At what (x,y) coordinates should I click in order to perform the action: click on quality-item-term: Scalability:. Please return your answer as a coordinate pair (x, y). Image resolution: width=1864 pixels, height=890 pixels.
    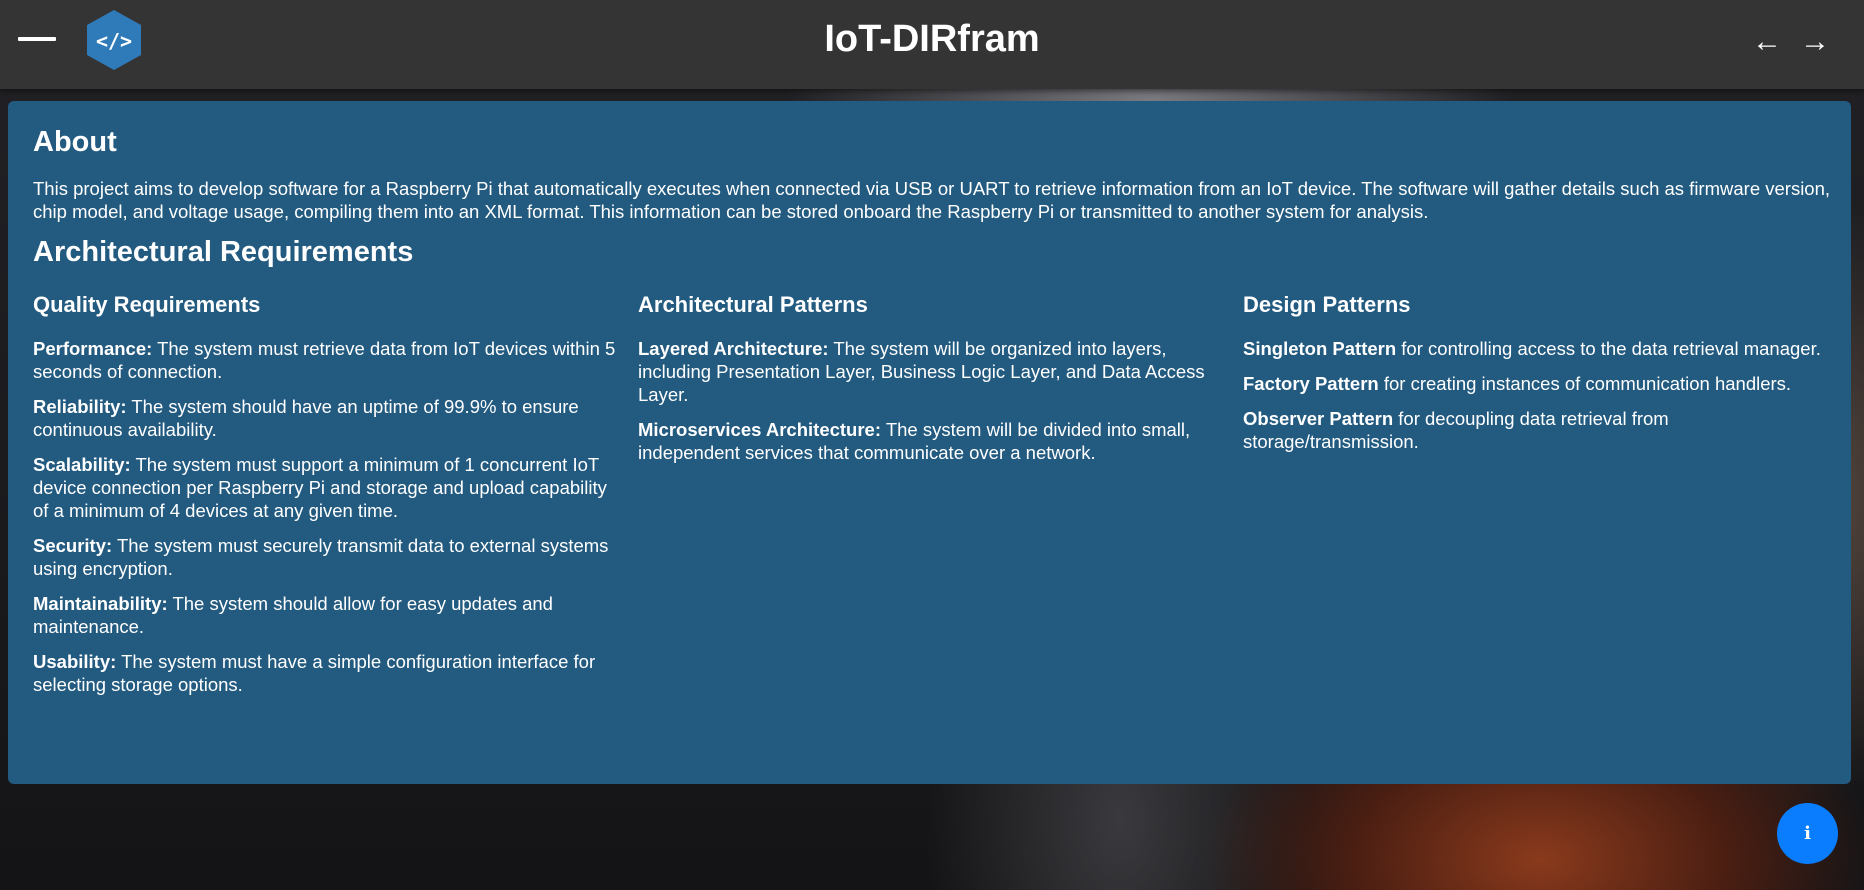
    Looking at the image, I should click on (82, 464).